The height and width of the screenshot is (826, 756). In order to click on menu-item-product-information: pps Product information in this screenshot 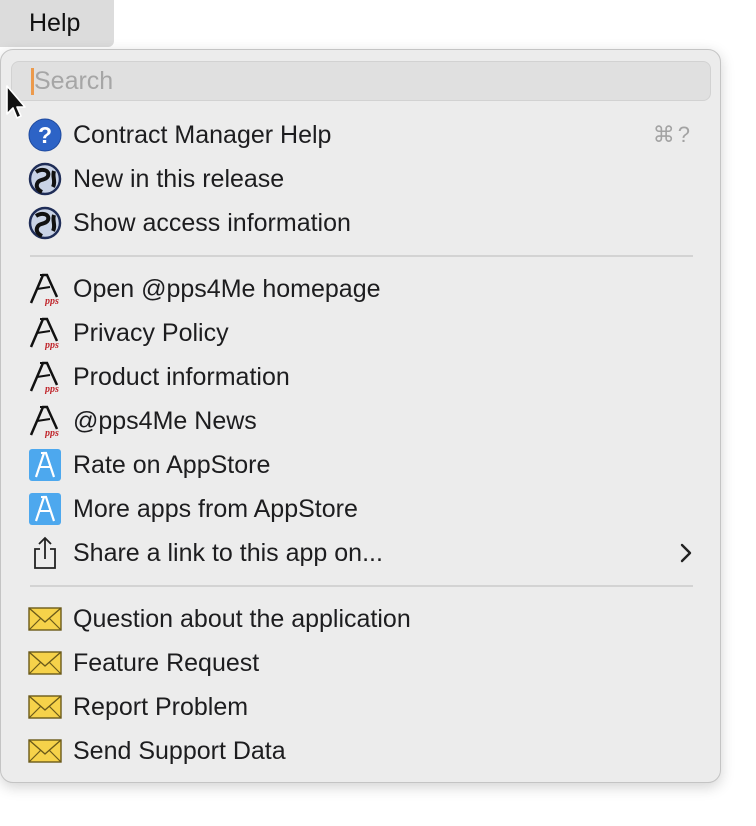, I will do `click(362, 377)`.